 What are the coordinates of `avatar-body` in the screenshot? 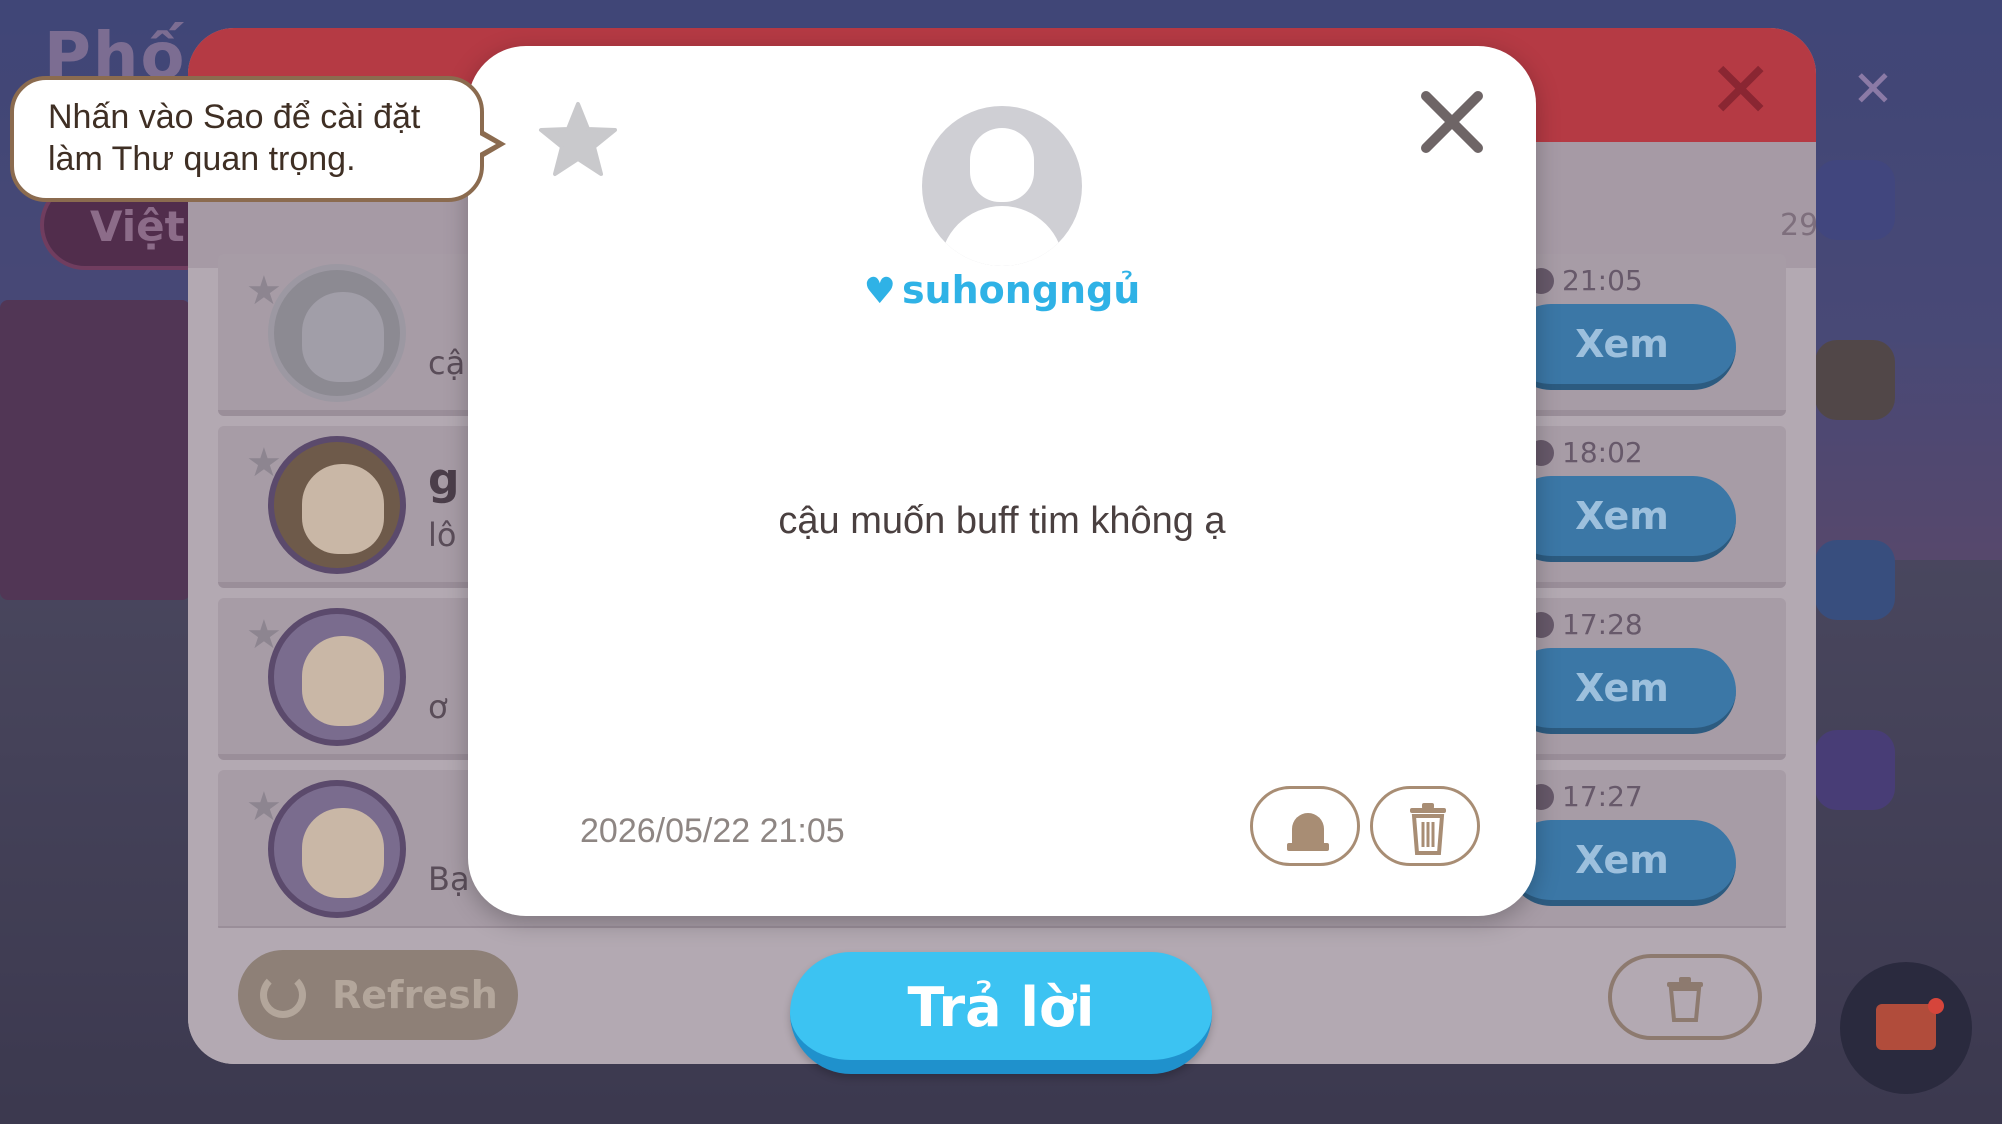 It's located at (1002, 236).